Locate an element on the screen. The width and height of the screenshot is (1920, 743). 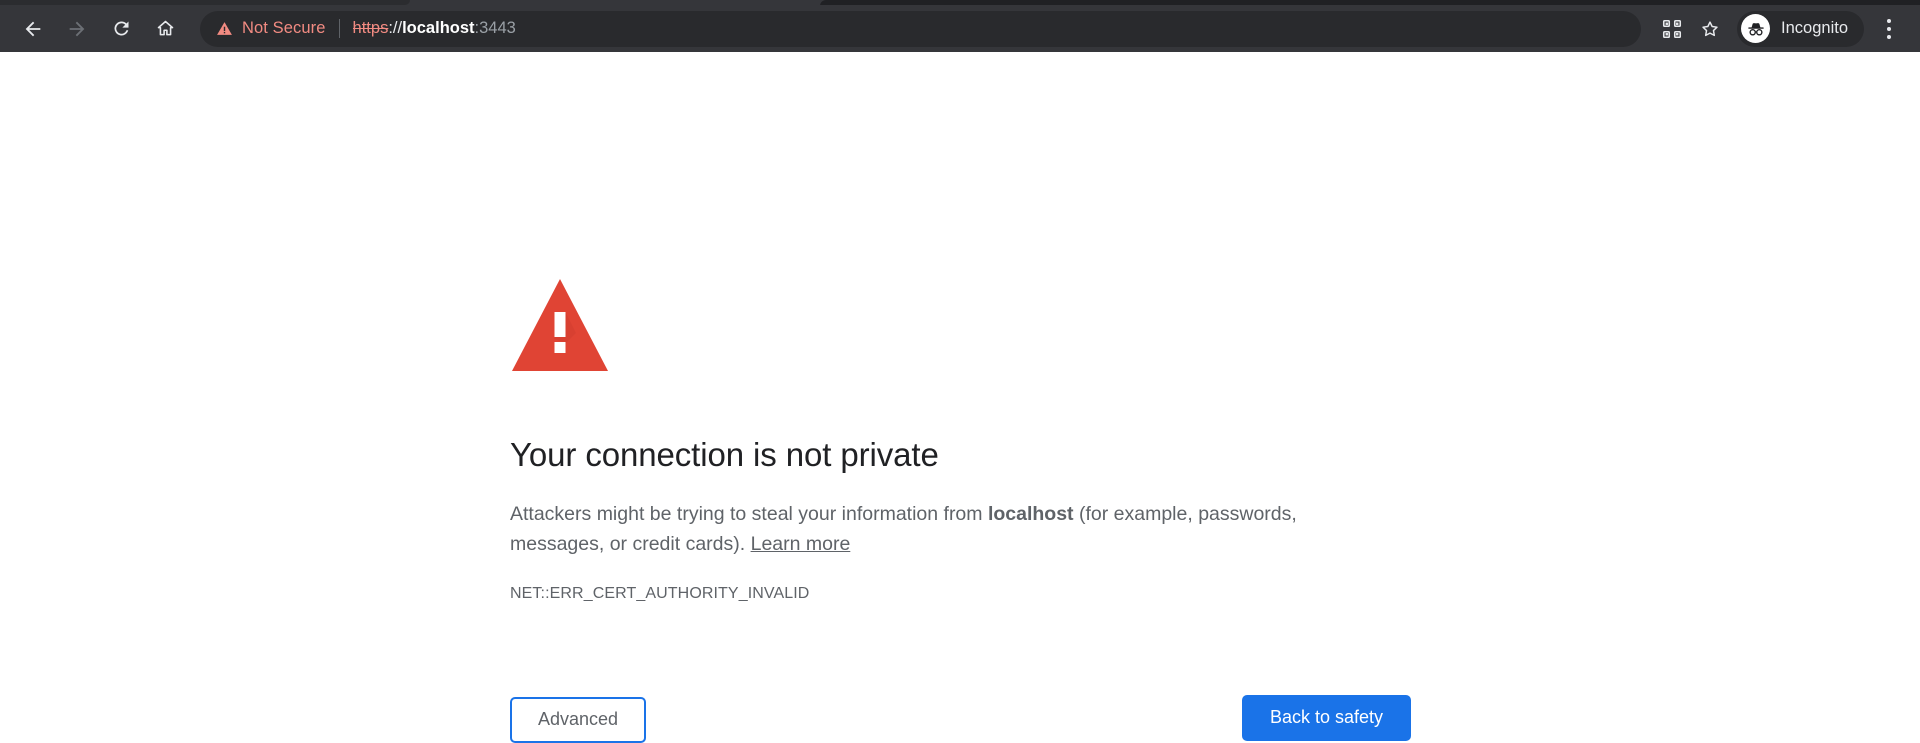
not-secure-warning-icon is located at coordinates (224, 28).